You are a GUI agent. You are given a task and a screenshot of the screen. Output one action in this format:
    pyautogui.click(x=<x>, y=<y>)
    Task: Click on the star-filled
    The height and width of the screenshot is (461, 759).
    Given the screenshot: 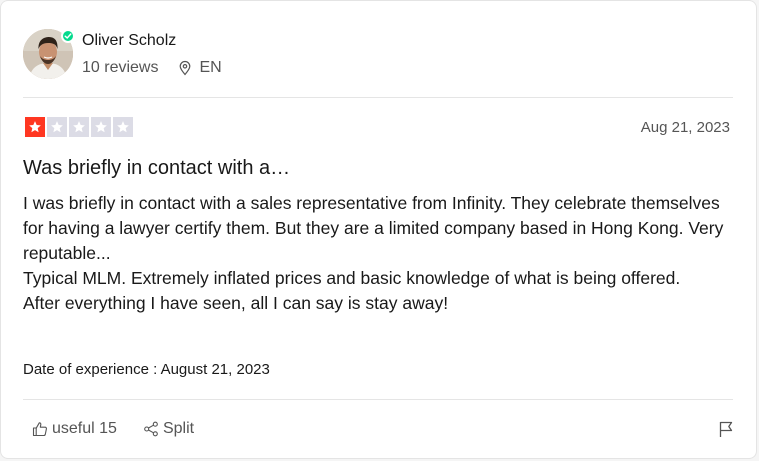 What is the action you would take?
    pyautogui.click(x=35, y=127)
    